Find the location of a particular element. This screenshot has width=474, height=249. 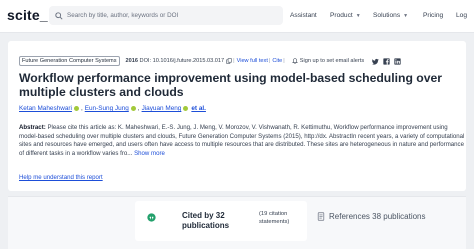

search-input is located at coordinates (167, 15).